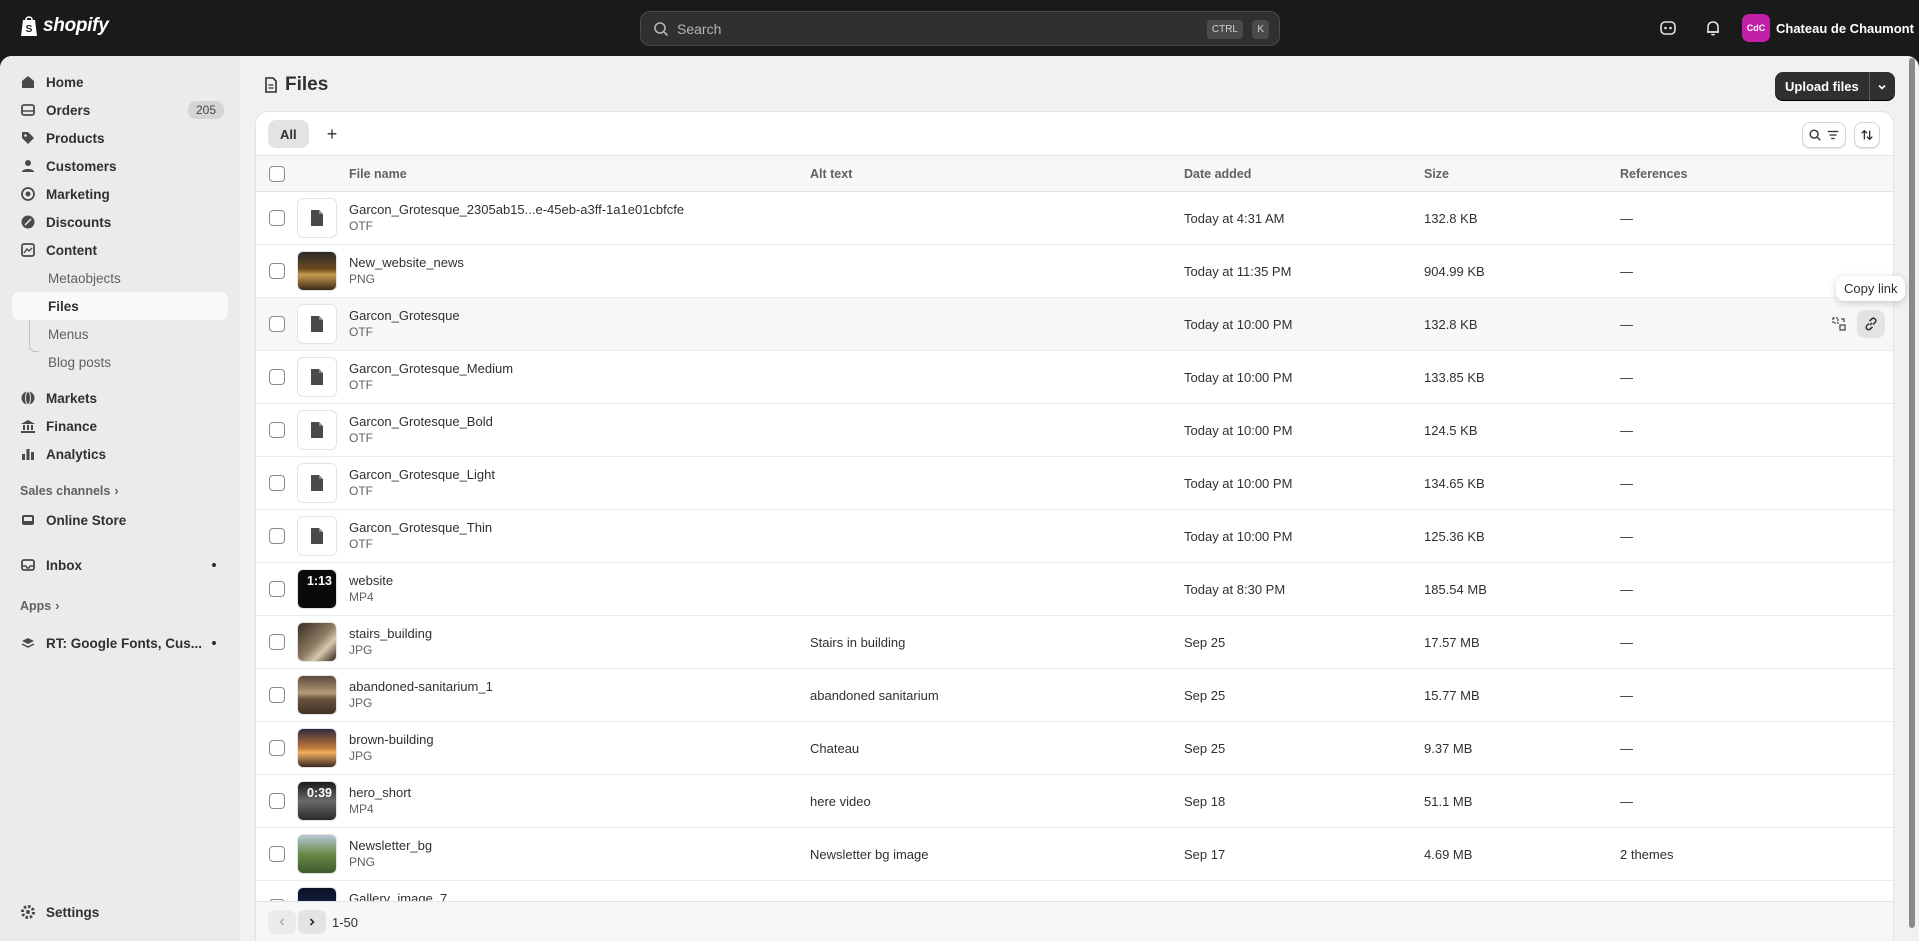 The height and width of the screenshot is (941, 1919). I want to click on previous-page-button, so click(282, 922).